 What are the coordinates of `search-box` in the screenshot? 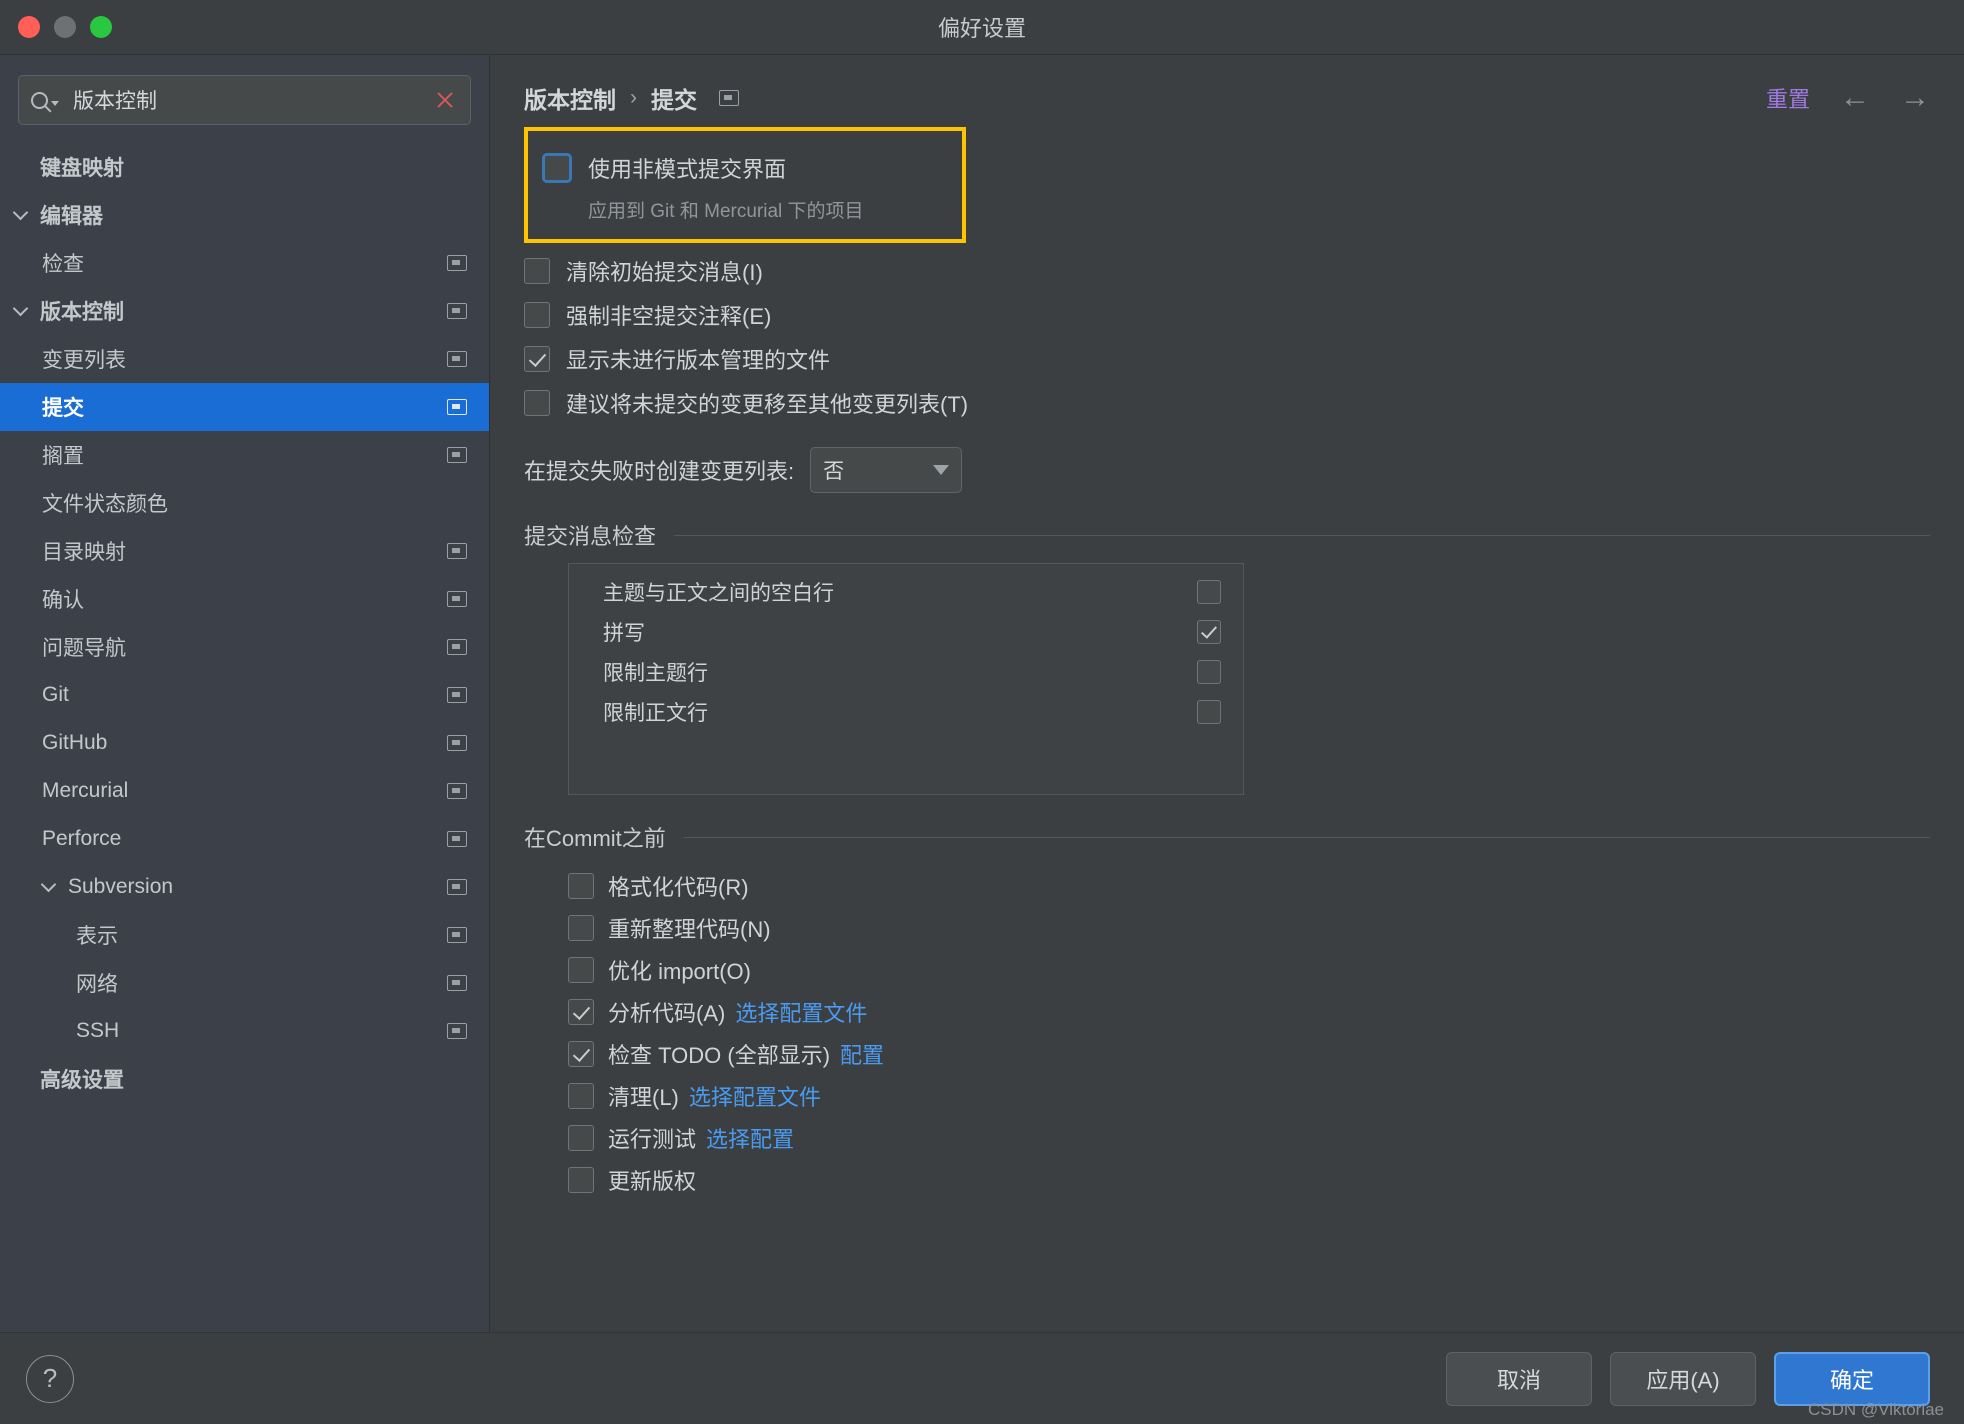 It's located at (244, 100).